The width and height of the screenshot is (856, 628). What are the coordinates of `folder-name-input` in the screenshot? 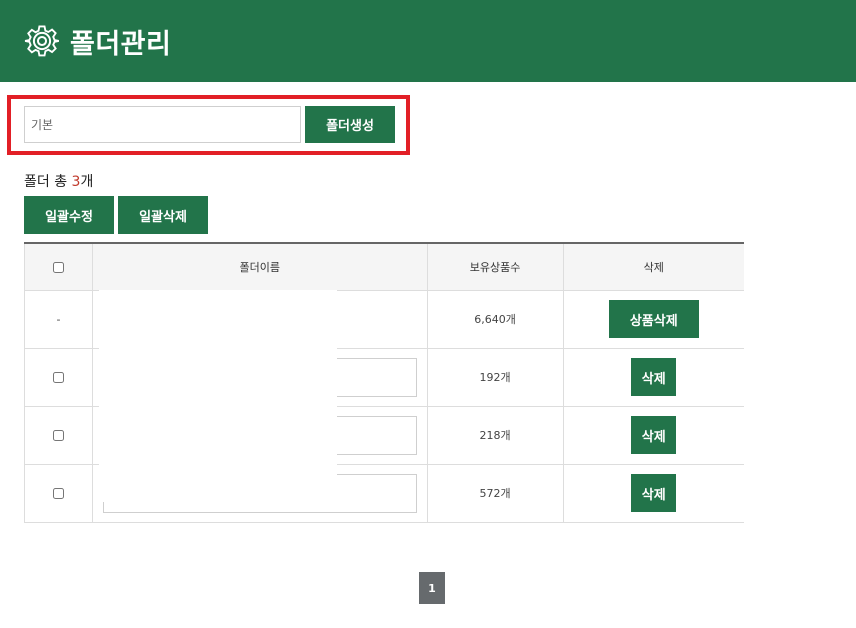 It's located at (162, 124).